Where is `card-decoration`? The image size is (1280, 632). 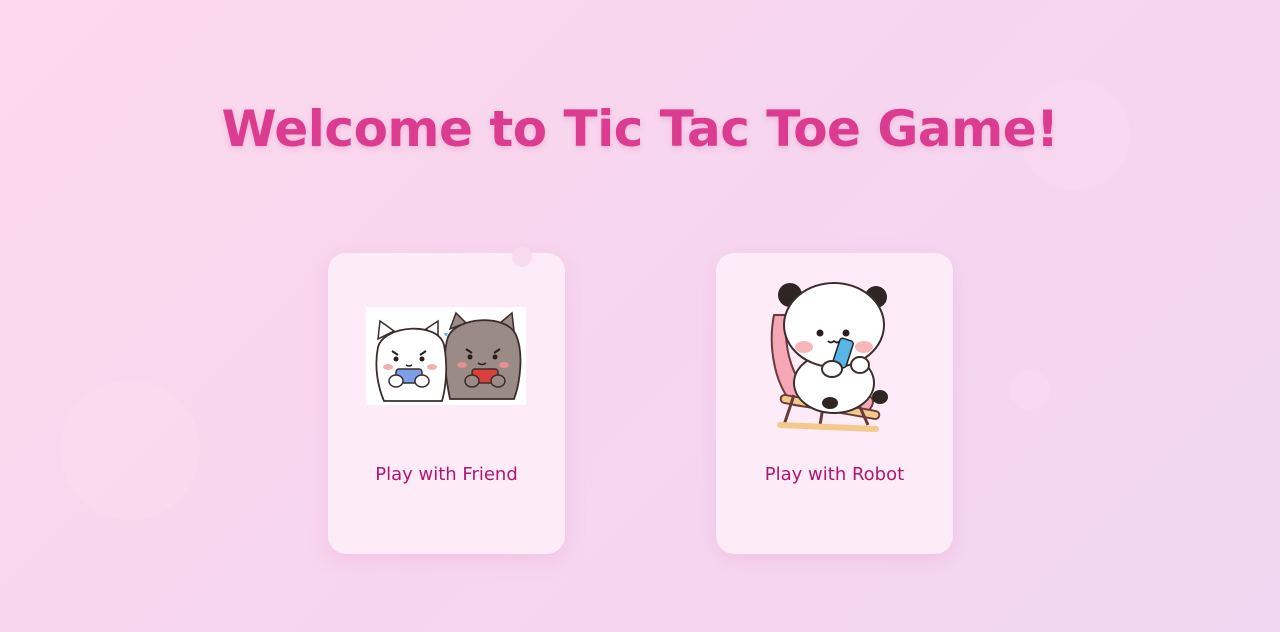
card-decoration is located at coordinates (522, 257).